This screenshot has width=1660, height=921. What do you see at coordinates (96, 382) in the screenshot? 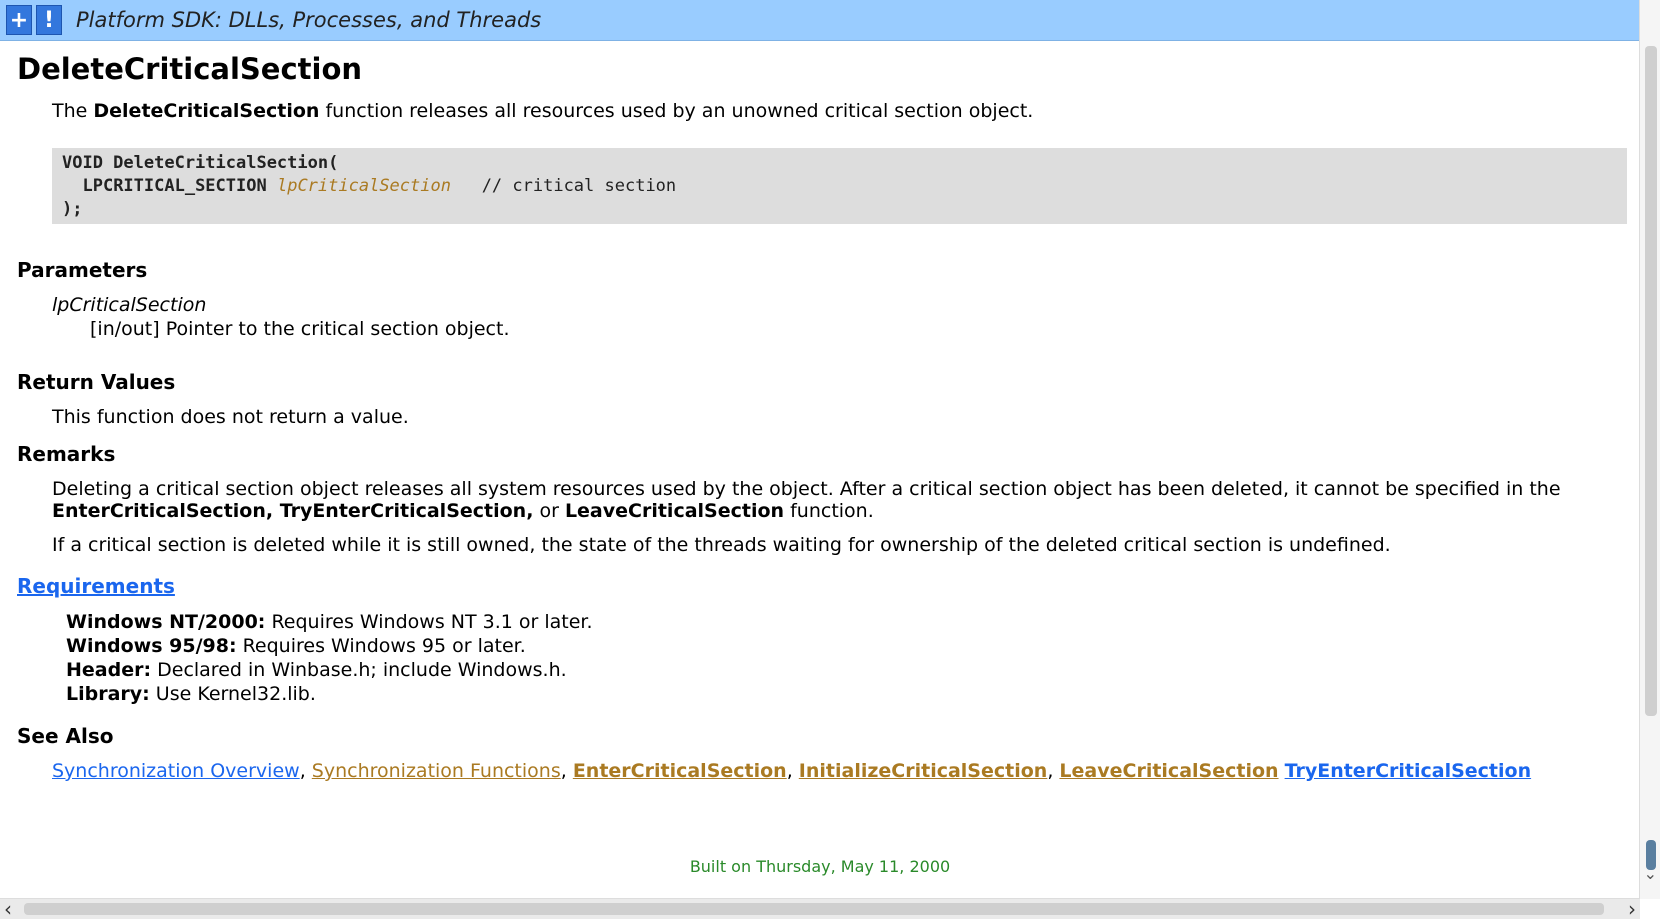
I see `return-values-heading: Return Values` at bounding box center [96, 382].